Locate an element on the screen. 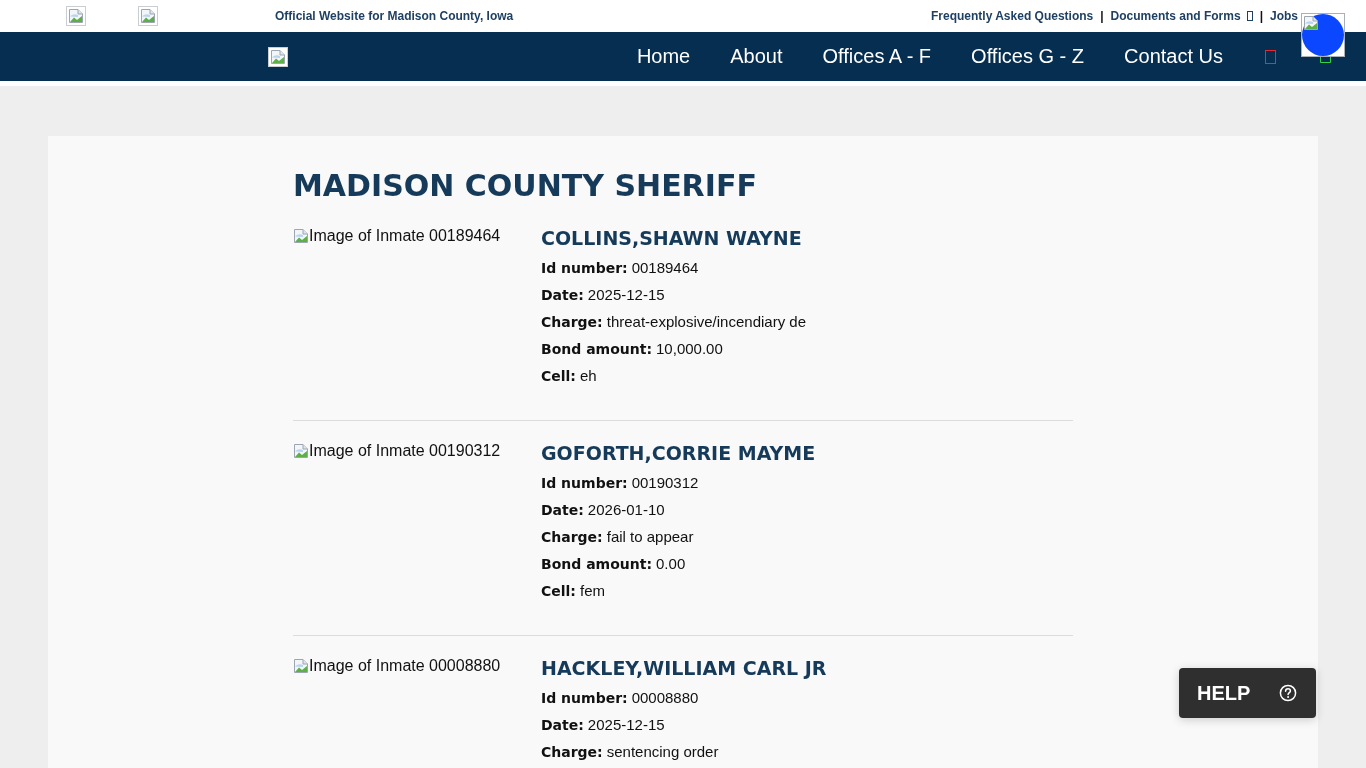 The image size is (1366, 768). nav-link: Offices G - Z is located at coordinates (1028, 56).